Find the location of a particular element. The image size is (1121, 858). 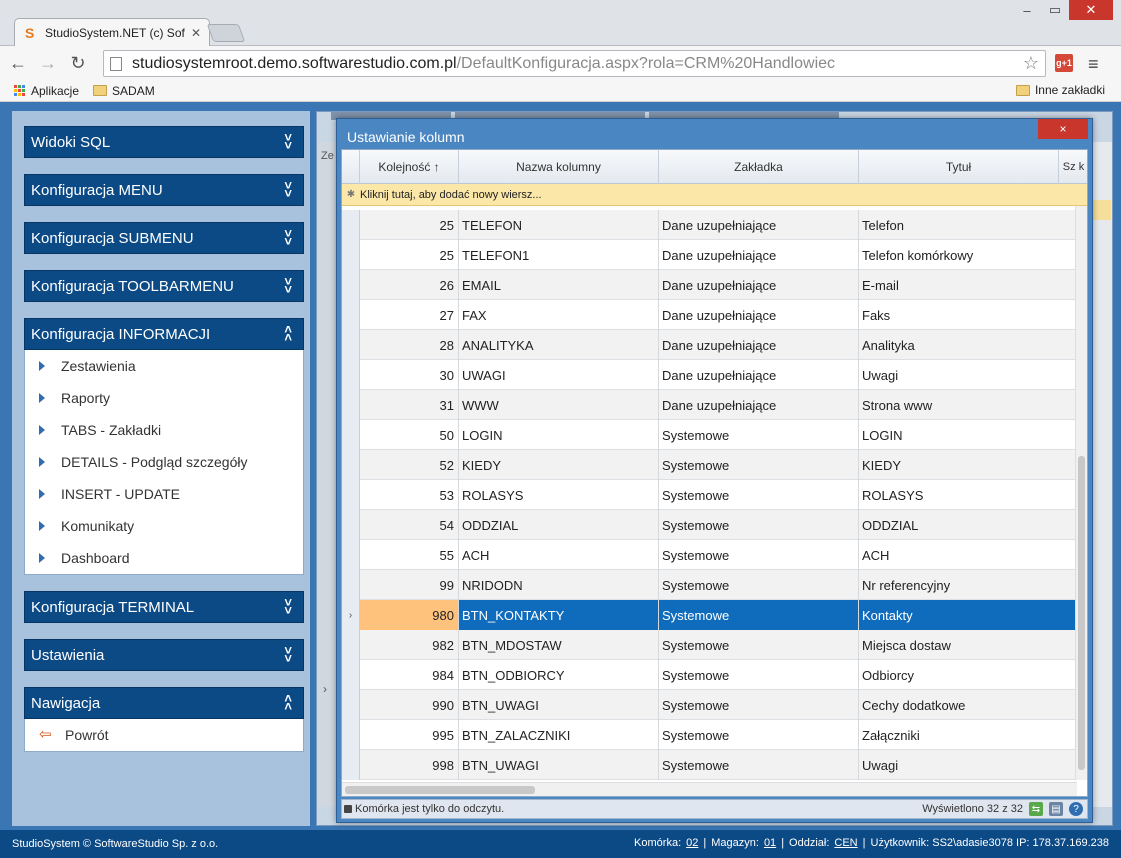

sidebar-item-powrot: ⇦ Powrót is located at coordinates (164, 735).